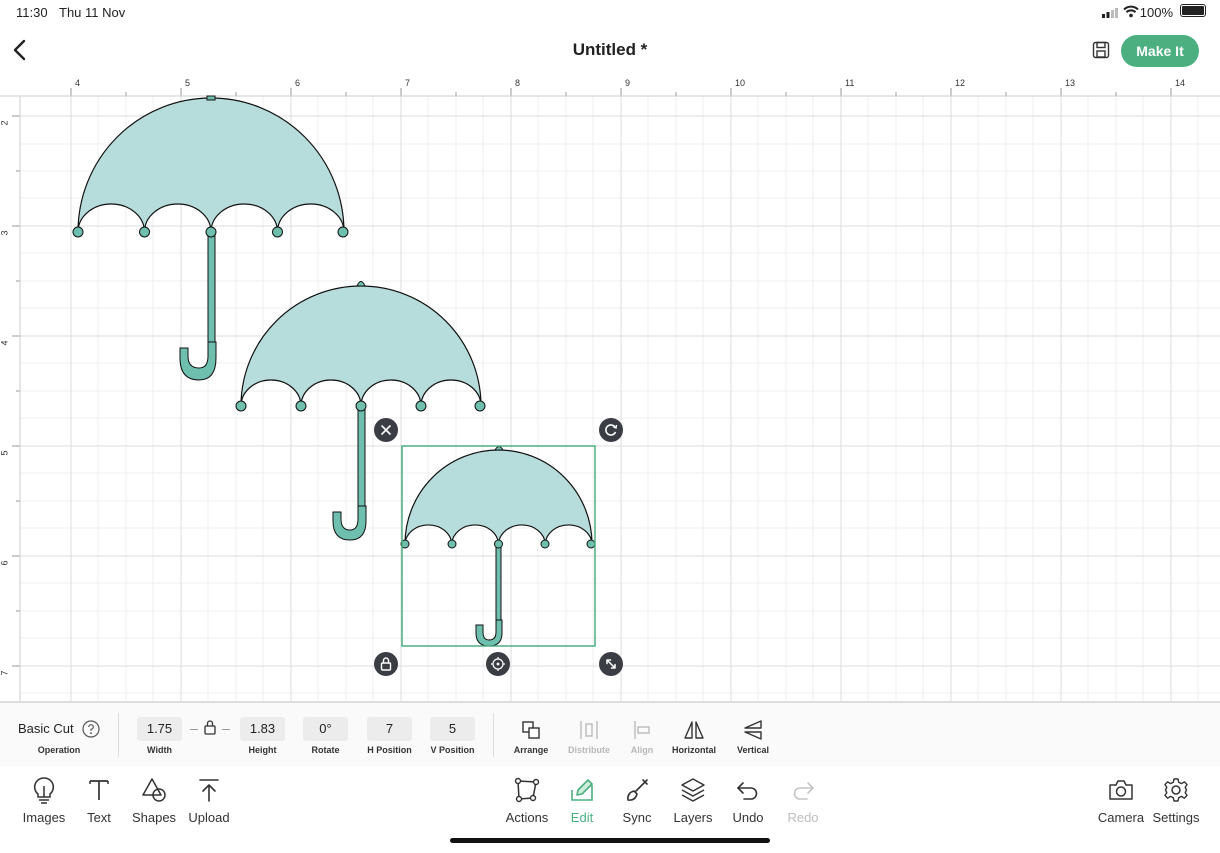  I want to click on h-position-label: H Position, so click(389, 750).